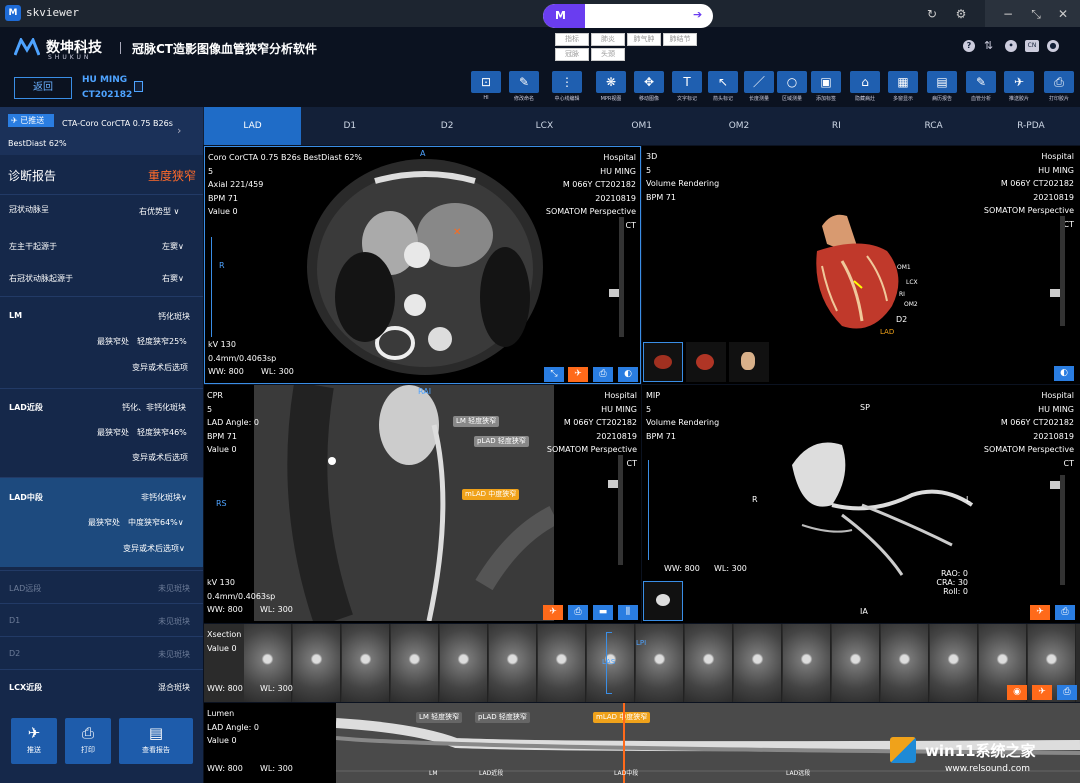  I want to click on user-icon: ●, so click(1053, 46).